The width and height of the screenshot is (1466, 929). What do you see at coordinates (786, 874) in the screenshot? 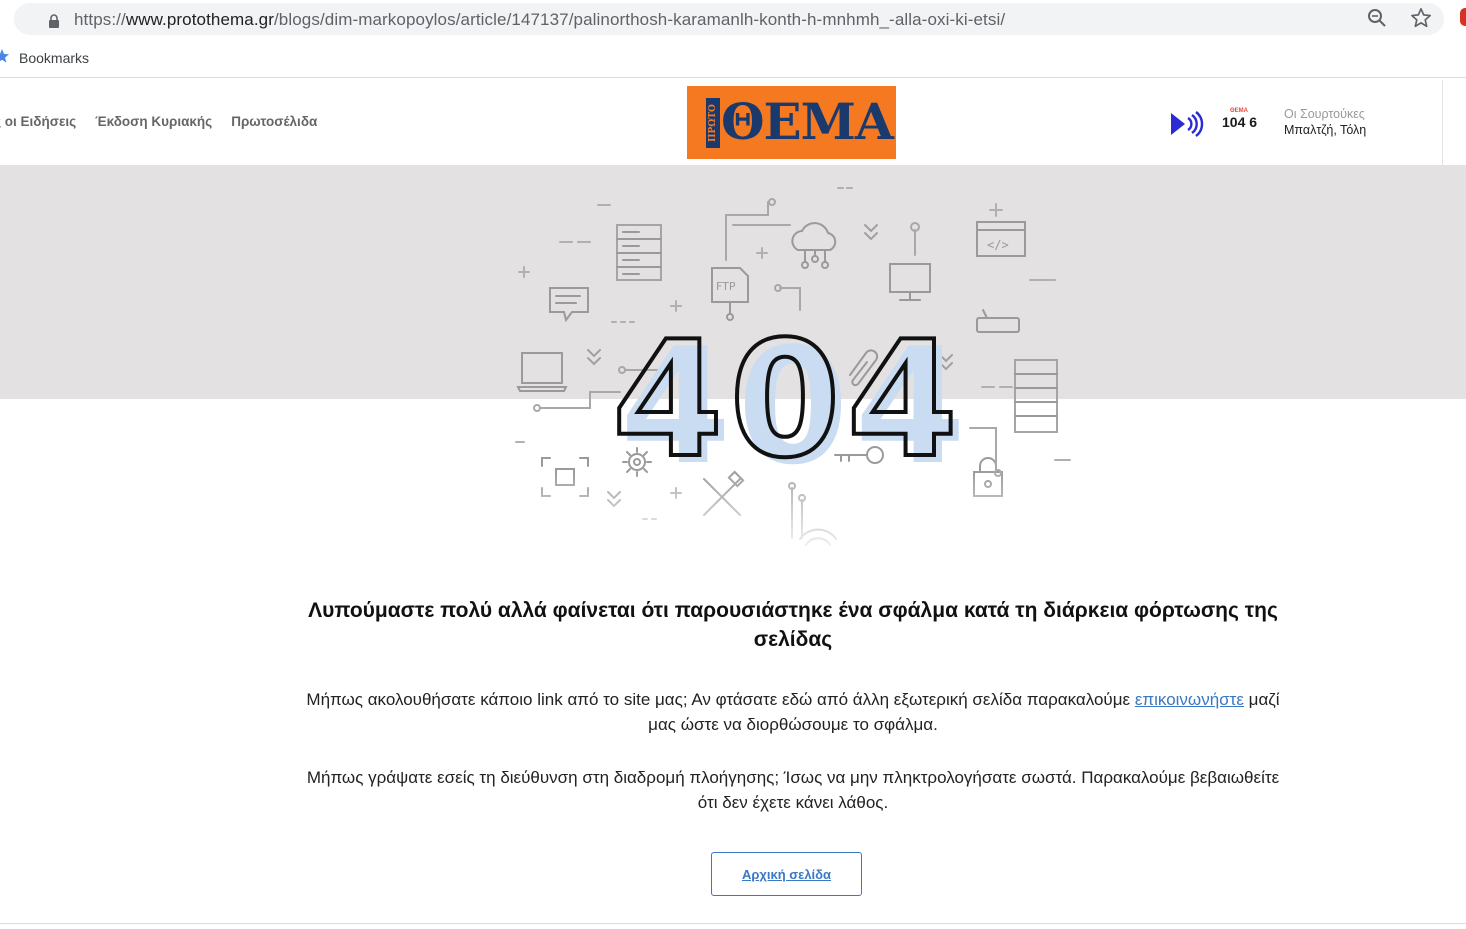
I see `home-page-button: Αρχική σελίδα` at bounding box center [786, 874].